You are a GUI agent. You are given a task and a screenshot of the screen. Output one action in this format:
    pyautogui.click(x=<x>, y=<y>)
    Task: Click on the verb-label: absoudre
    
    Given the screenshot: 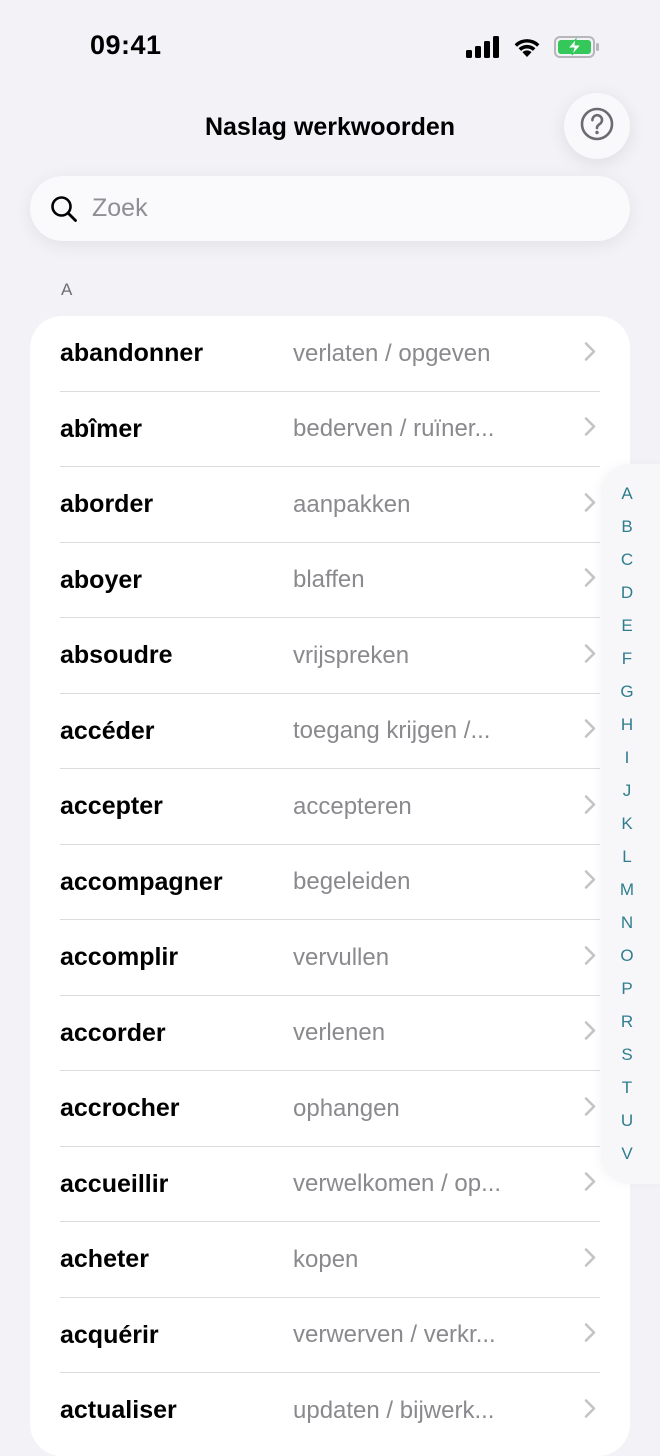 What is the action you would take?
    pyautogui.click(x=116, y=655)
    